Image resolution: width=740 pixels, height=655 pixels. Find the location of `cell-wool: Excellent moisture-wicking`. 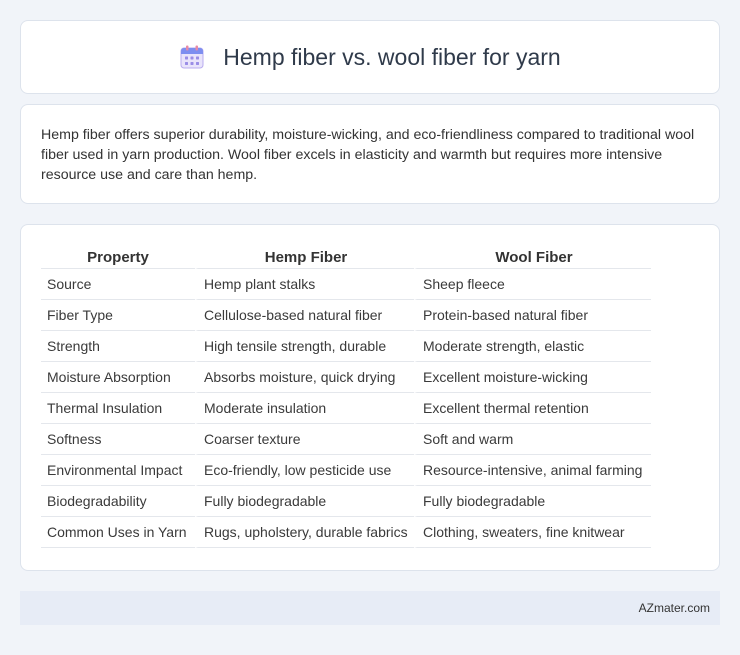

cell-wool: Excellent moisture-wicking is located at coordinates (532, 377).